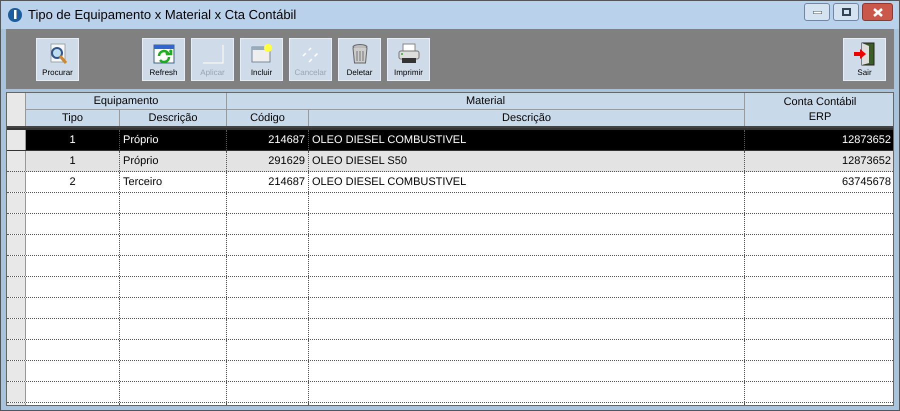 This screenshot has width=900, height=411. Describe the element at coordinates (408, 54) in the screenshot. I see `printer-icon` at that location.